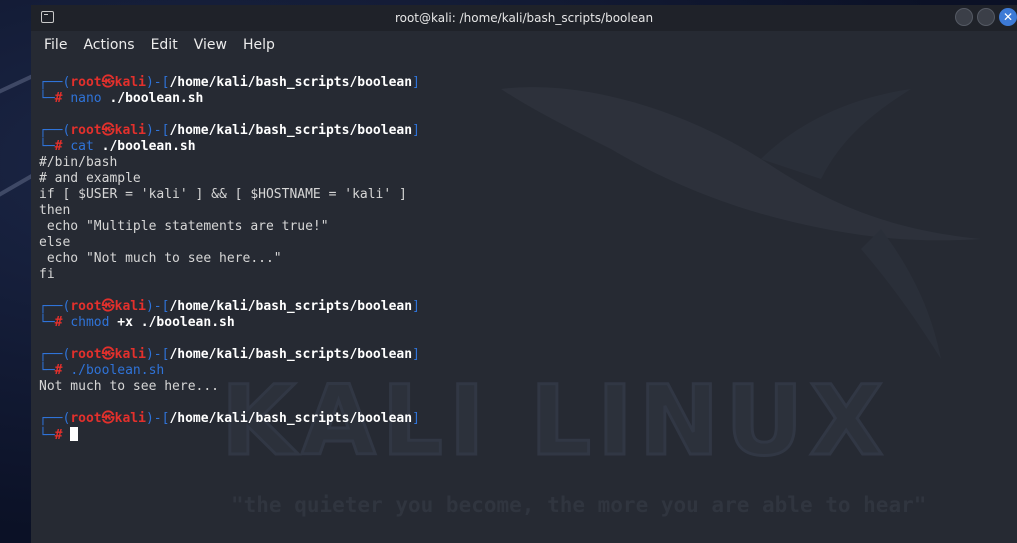 This screenshot has width=1017, height=543. I want to click on text-cursor, so click(74, 434).